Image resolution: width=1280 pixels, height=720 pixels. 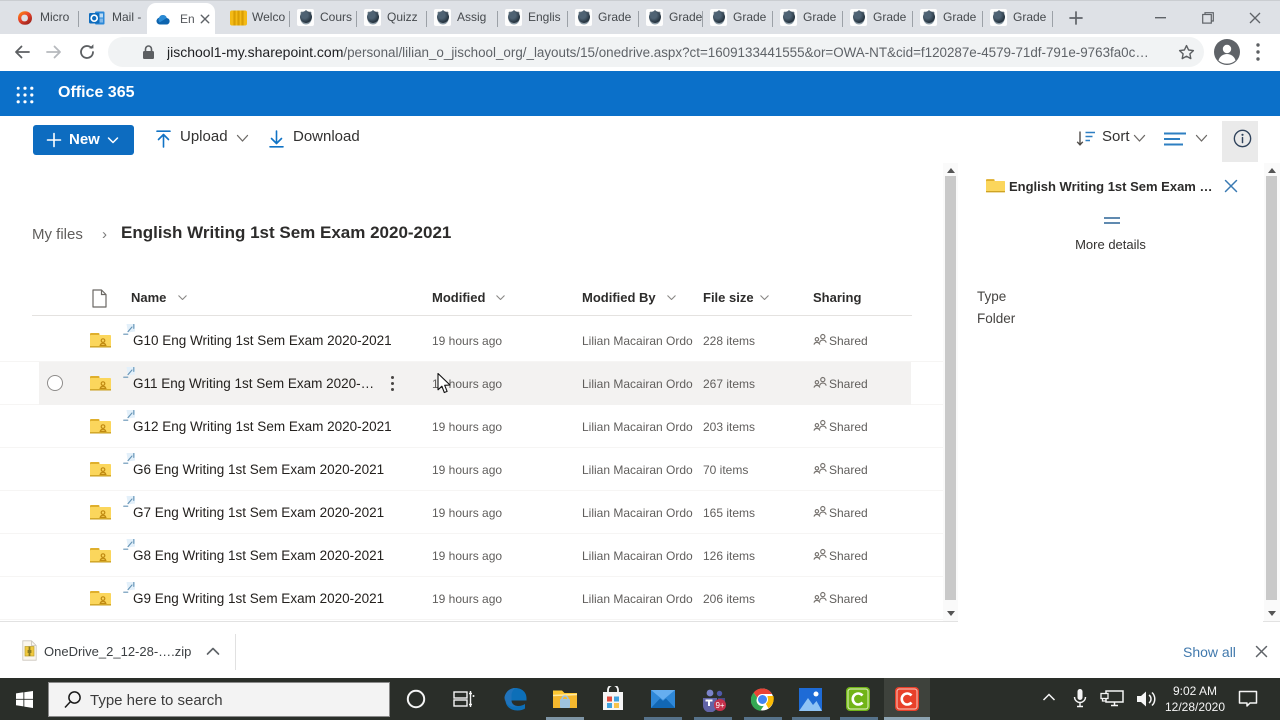 I want to click on svg-text: 9+, so click(x=719, y=705).